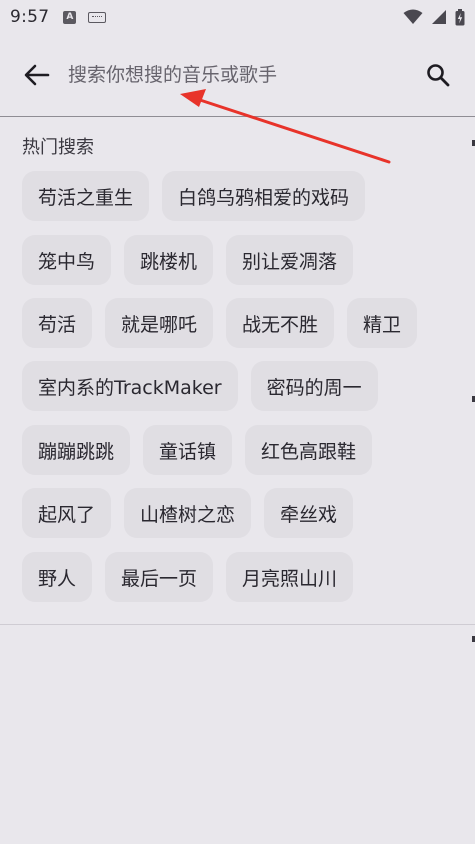 The width and height of the screenshot is (475, 844). I want to click on hot-search-title: 热门搜索, so click(58, 147).